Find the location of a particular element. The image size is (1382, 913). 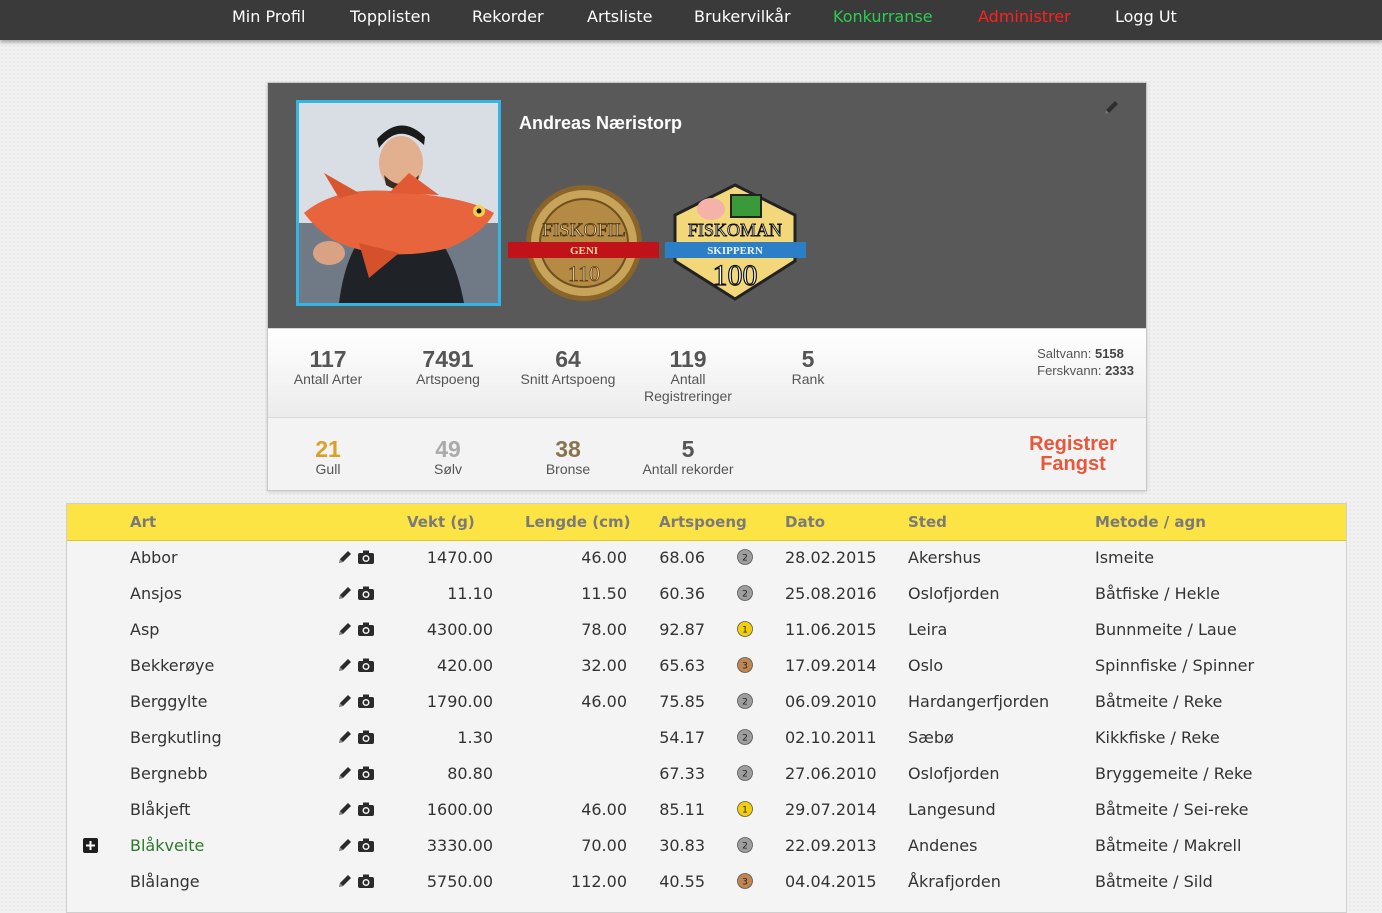

header-date: Dato is located at coordinates (805, 522).